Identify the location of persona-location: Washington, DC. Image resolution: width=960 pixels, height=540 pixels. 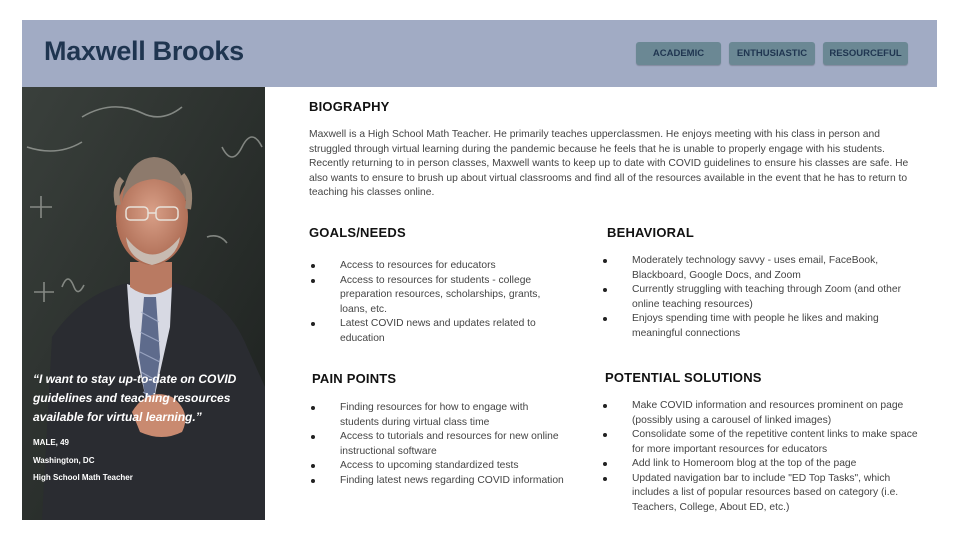
(64, 460).